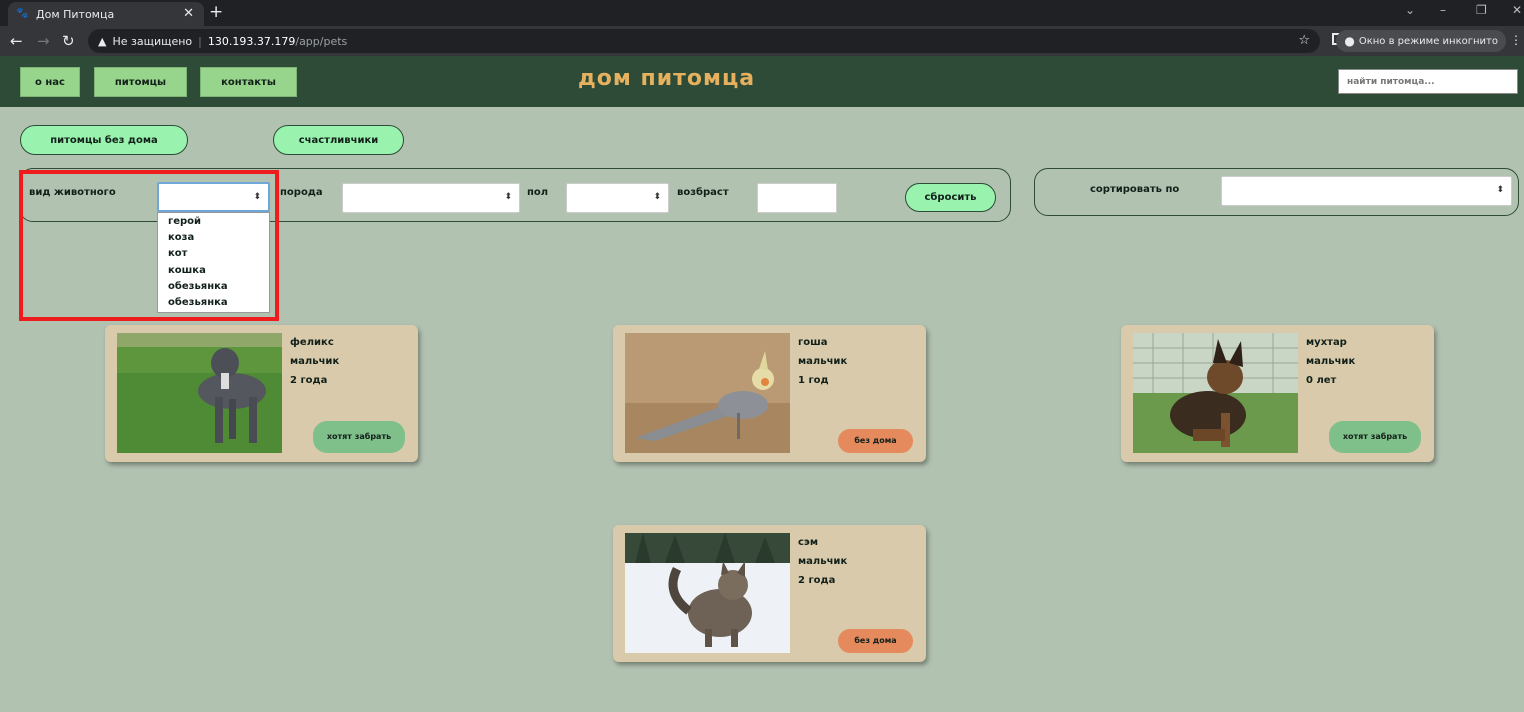 This screenshot has height=712, width=1524. Describe the element at coordinates (813, 380) in the screenshot. I see `pet-age: 1 год` at that location.